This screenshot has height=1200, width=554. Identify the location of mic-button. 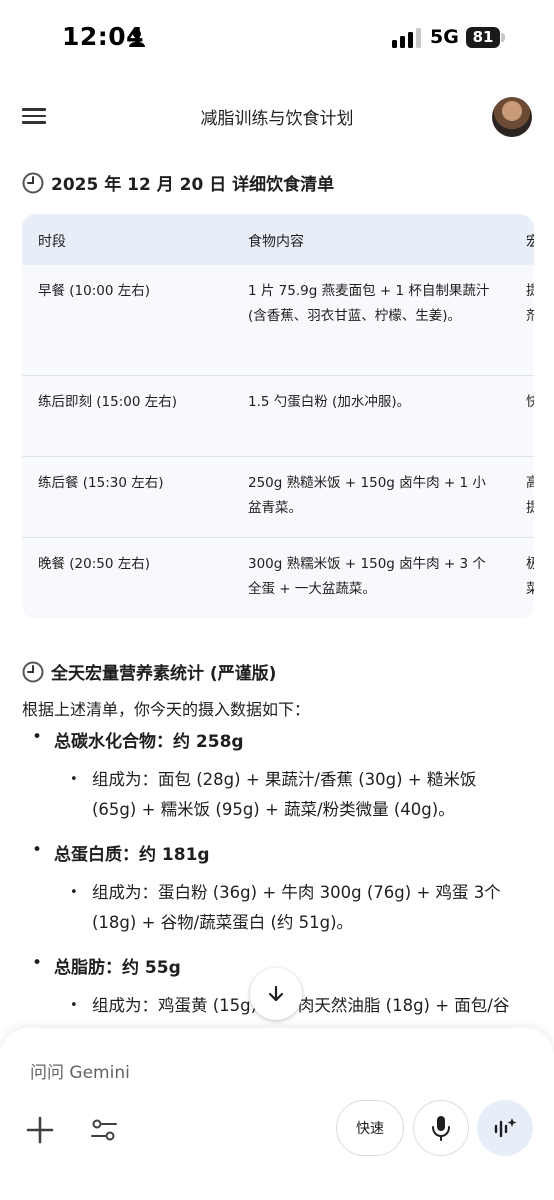
(441, 1128).